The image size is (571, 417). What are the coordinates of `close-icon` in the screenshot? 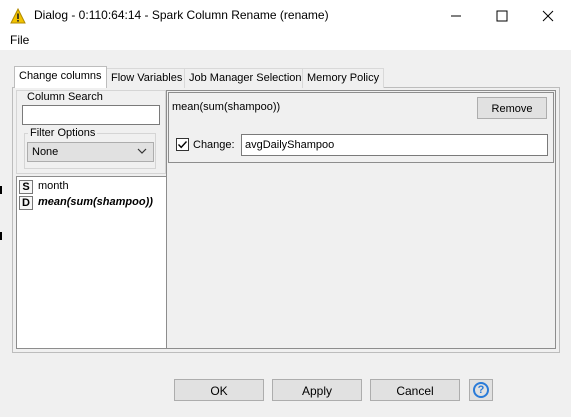 It's located at (548, 15).